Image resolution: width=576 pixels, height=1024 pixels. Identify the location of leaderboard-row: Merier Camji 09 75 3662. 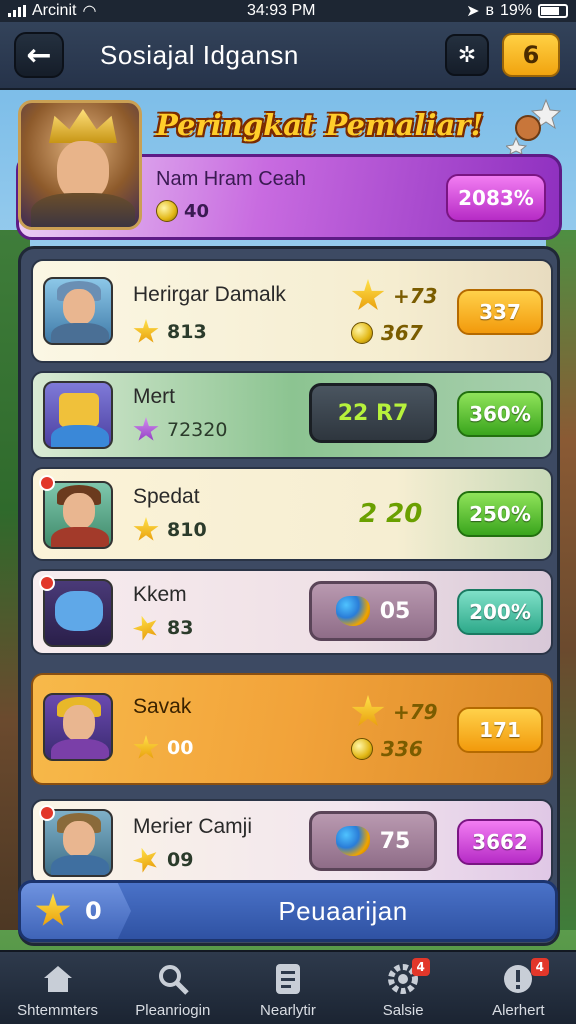
(292, 842).